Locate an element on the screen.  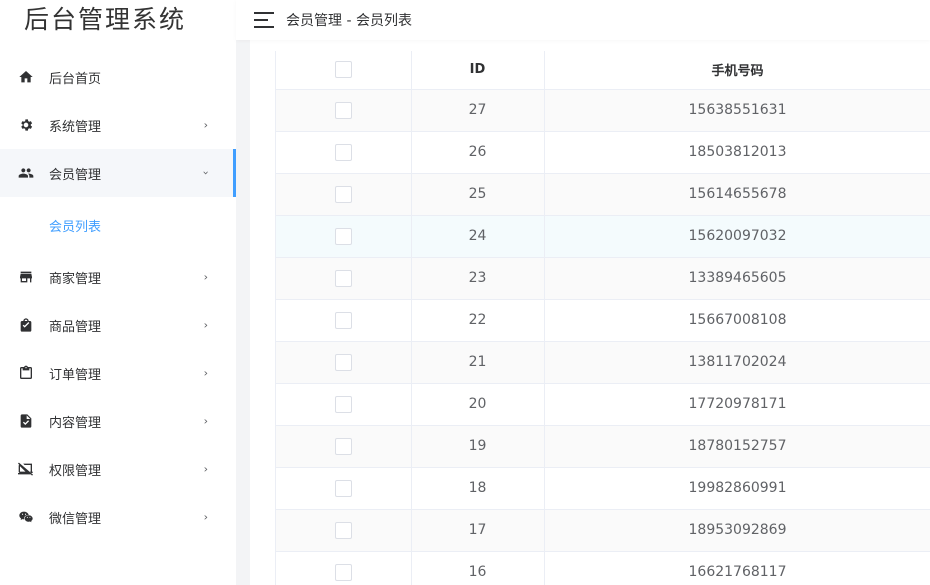
table-row: 16 16621768117 is located at coordinates (603, 568).